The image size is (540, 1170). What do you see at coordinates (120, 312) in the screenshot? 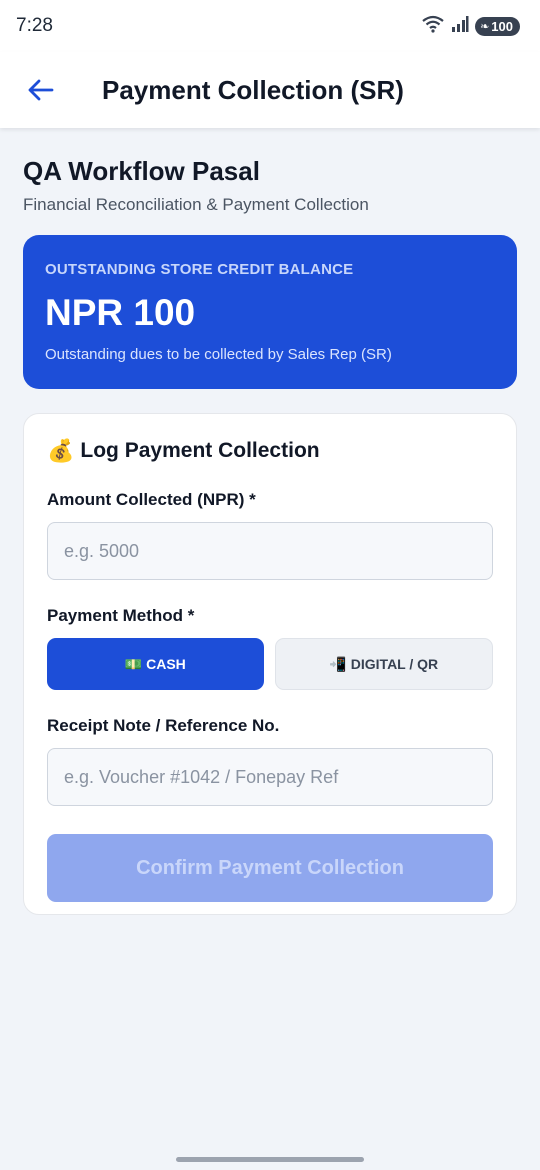
I see `balance-amount: NPR 100` at bounding box center [120, 312].